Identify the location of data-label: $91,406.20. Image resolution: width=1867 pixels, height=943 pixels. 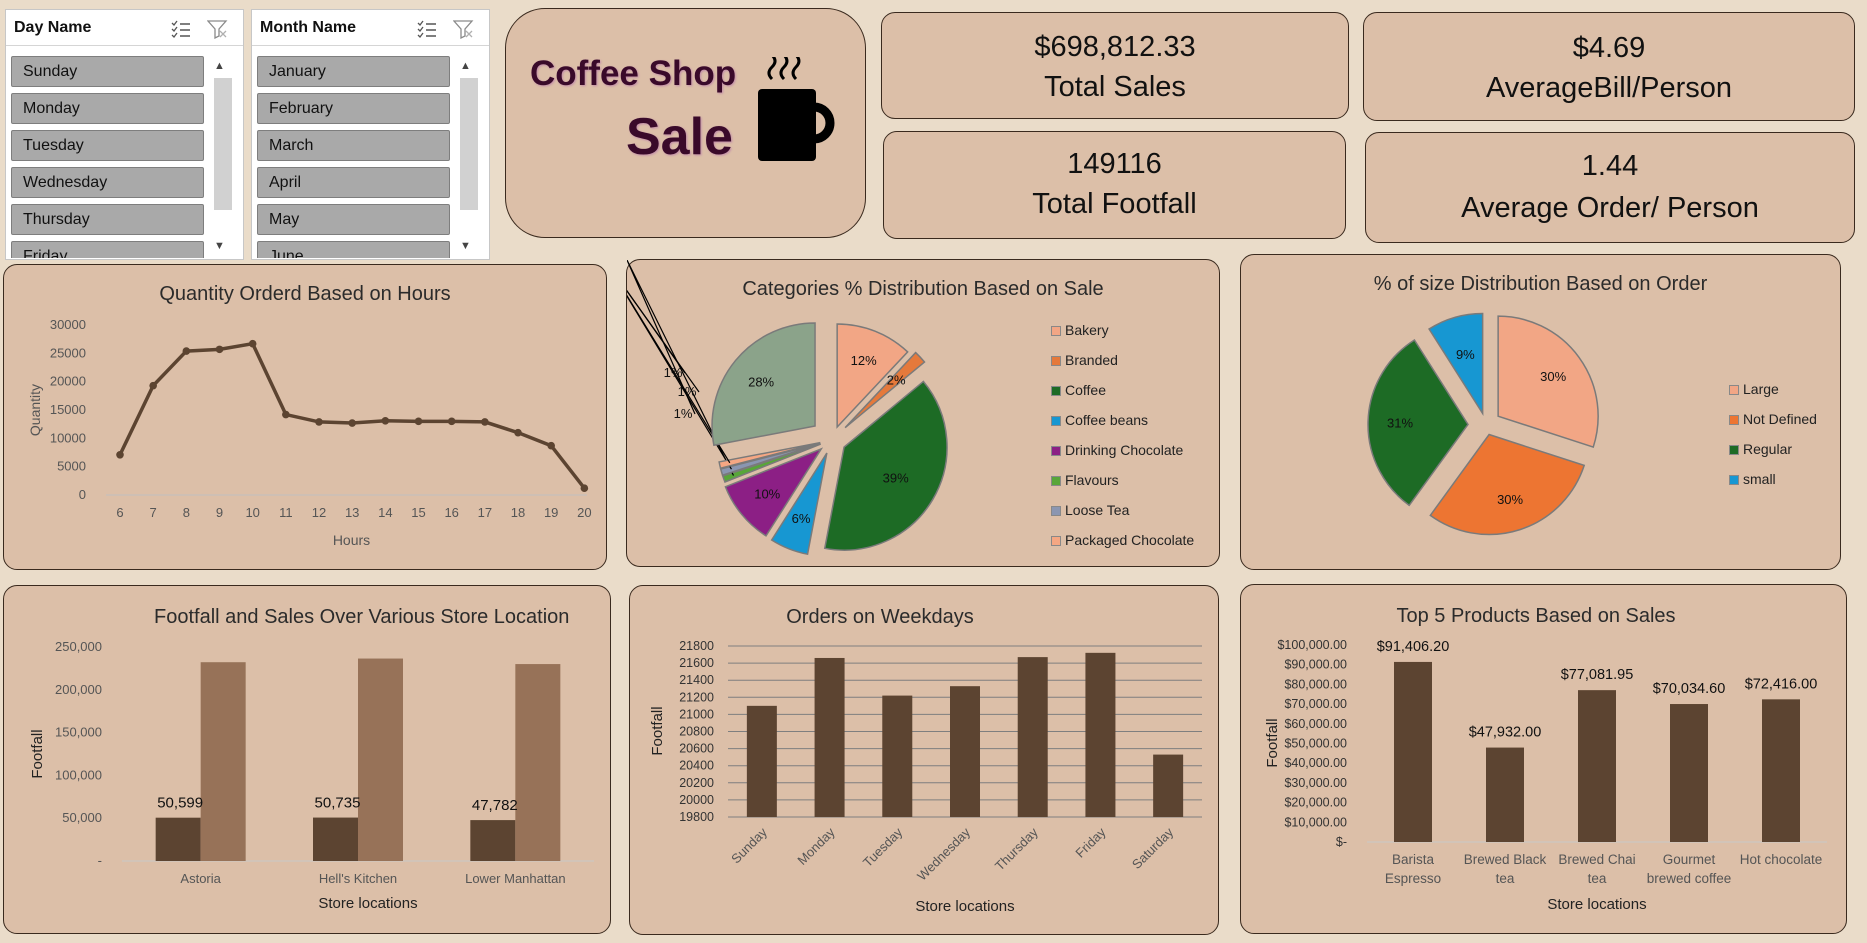
(1413, 647).